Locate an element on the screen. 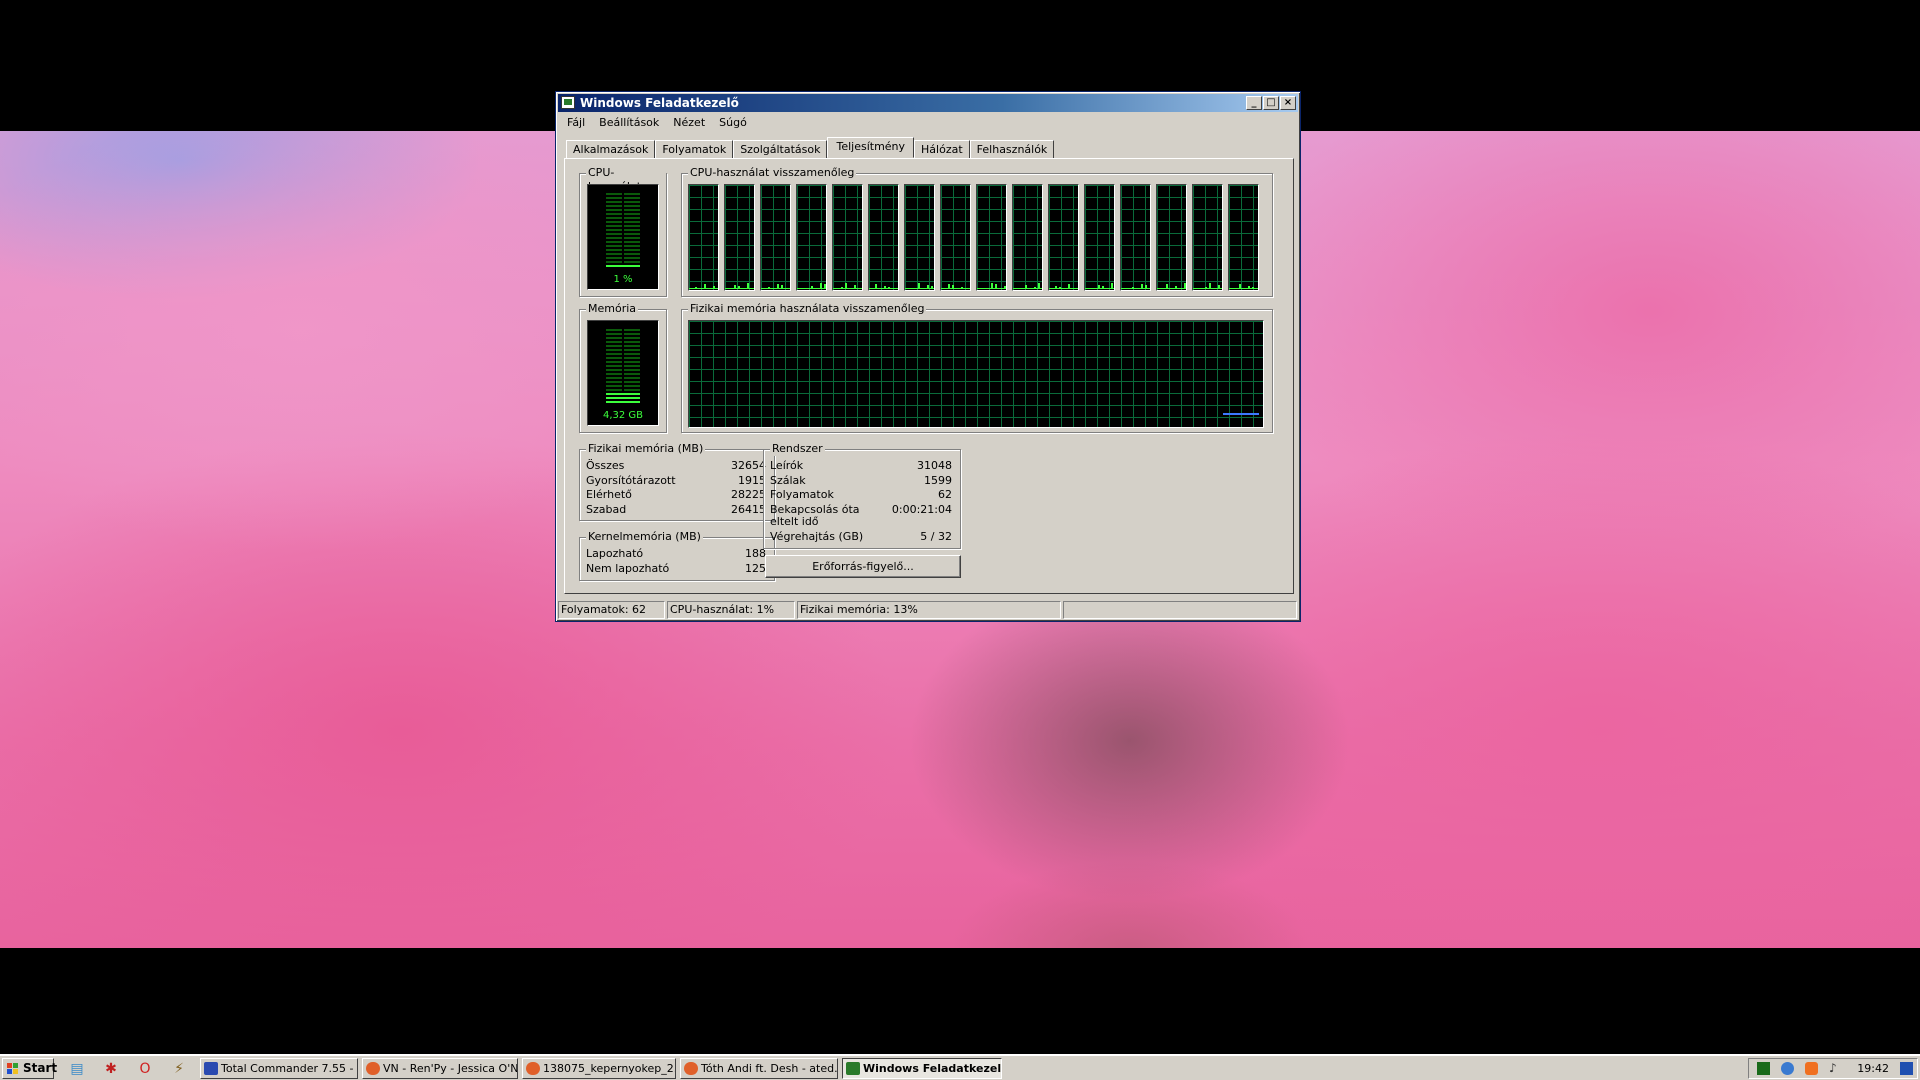 The image size is (1920, 1080). maximize-button: □ is located at coordinates (1271, 103).